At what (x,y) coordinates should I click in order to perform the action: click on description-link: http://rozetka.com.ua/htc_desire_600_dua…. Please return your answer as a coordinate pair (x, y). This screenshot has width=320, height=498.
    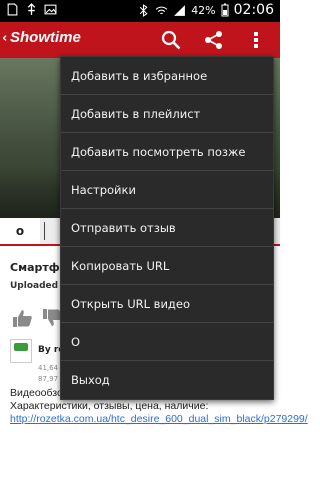
    Looking at the image, I should click on (159, 419).